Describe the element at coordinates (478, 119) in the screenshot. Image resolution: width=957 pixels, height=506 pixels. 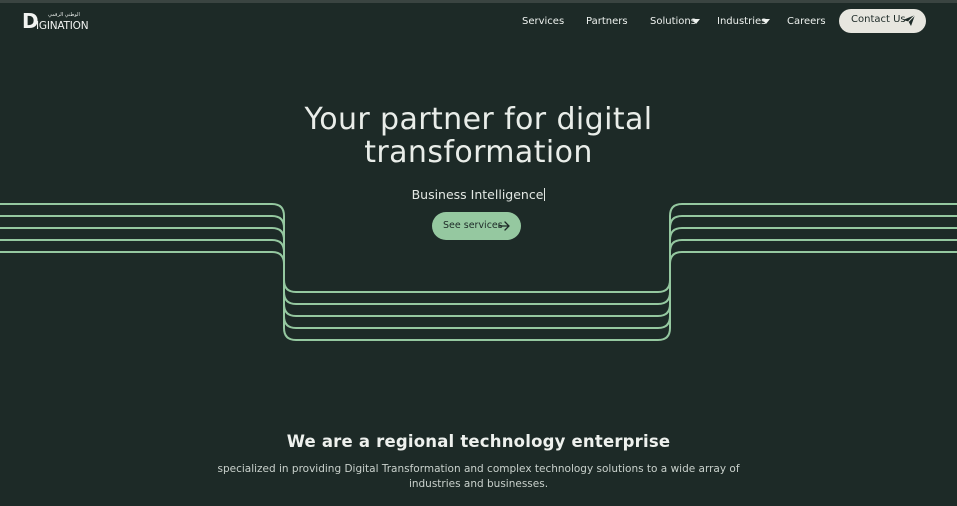
I see `hero-title-line-1: Your partner for digital` at that location.